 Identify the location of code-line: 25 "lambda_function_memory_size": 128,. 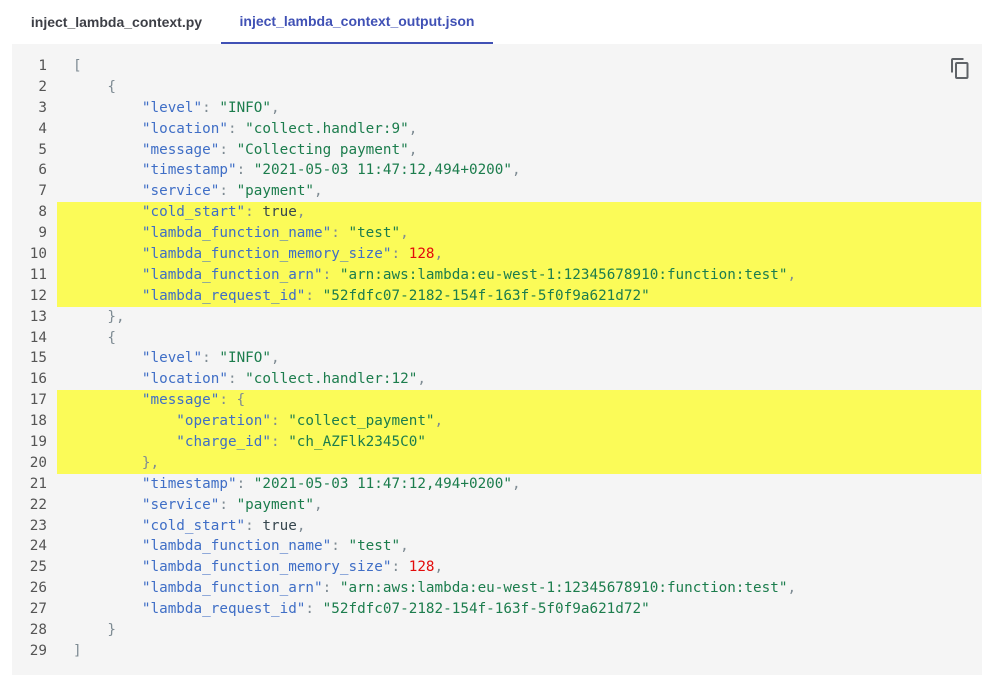
(497, 567).